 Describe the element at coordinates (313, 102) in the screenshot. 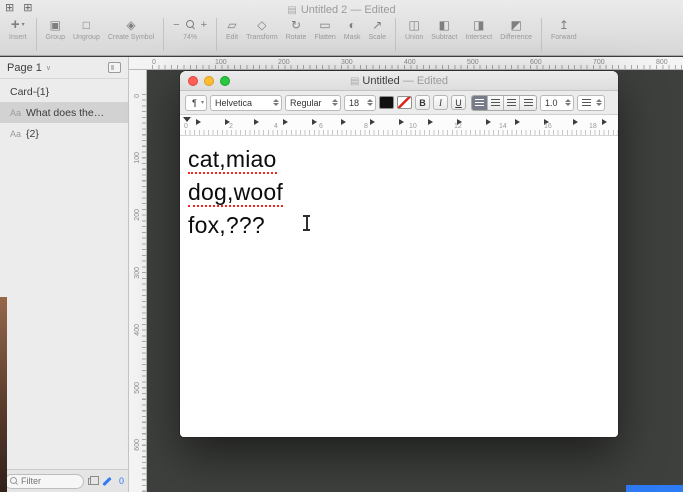

I see `font-face-select: Regular` at that location.